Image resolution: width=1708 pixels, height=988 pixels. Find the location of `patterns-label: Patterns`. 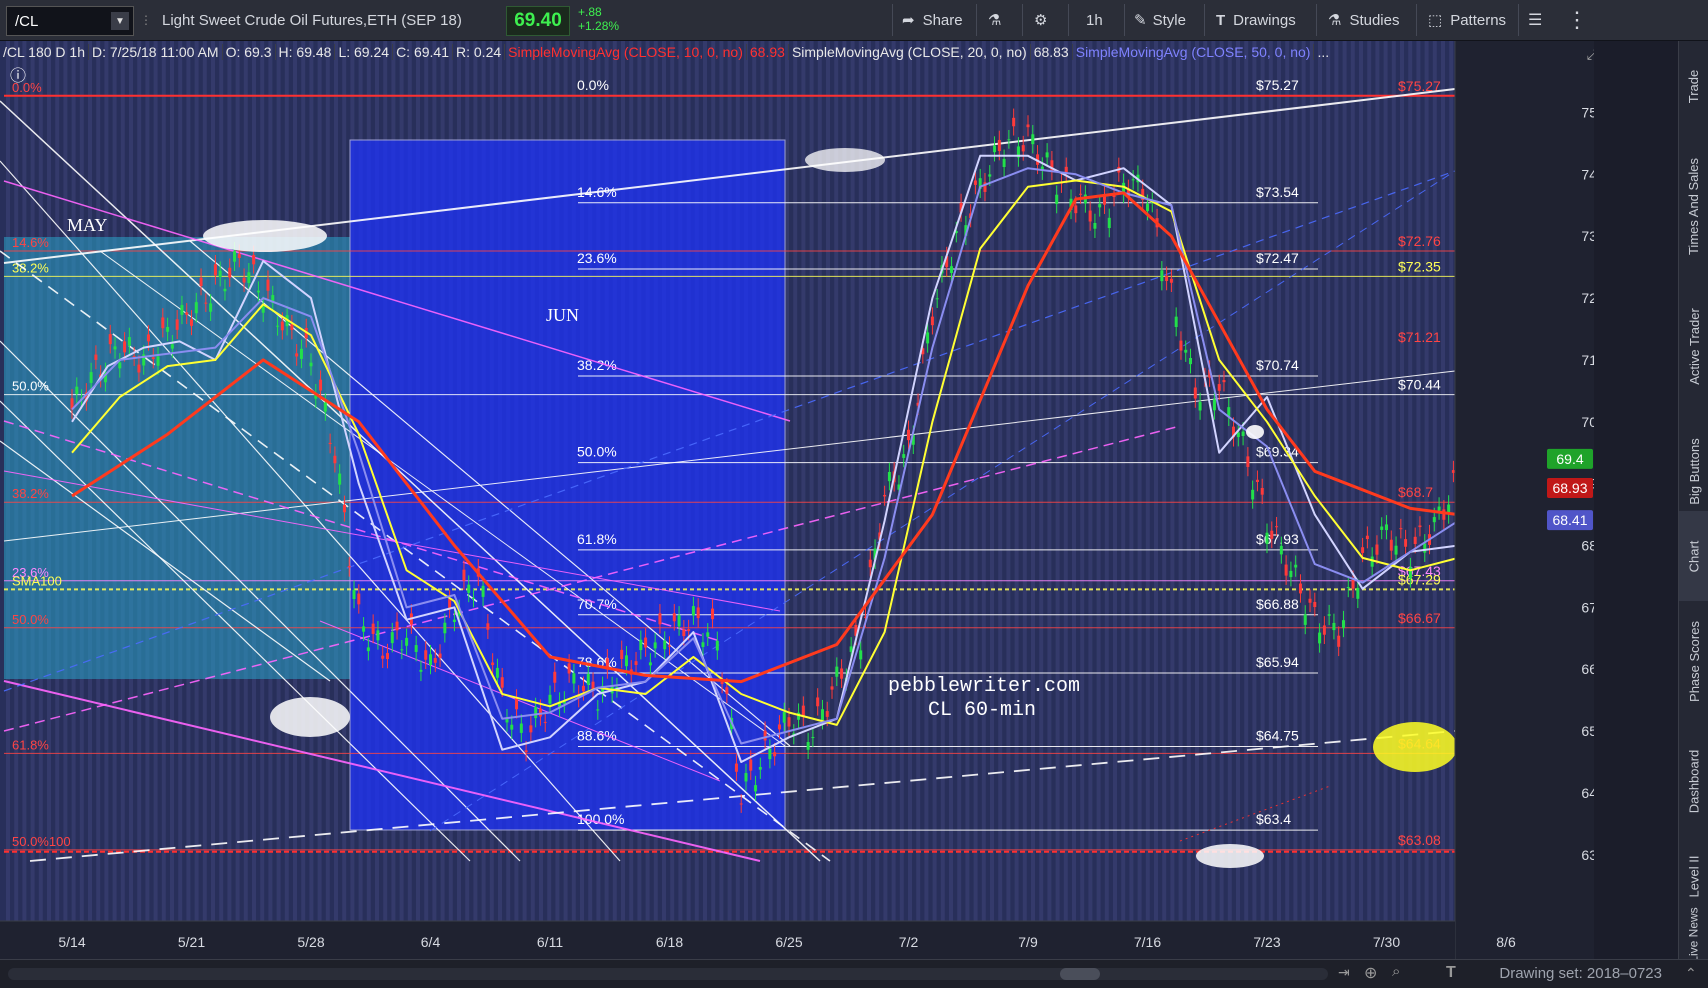

patterns-label: Patterns is located at coordinates (1478, 20).